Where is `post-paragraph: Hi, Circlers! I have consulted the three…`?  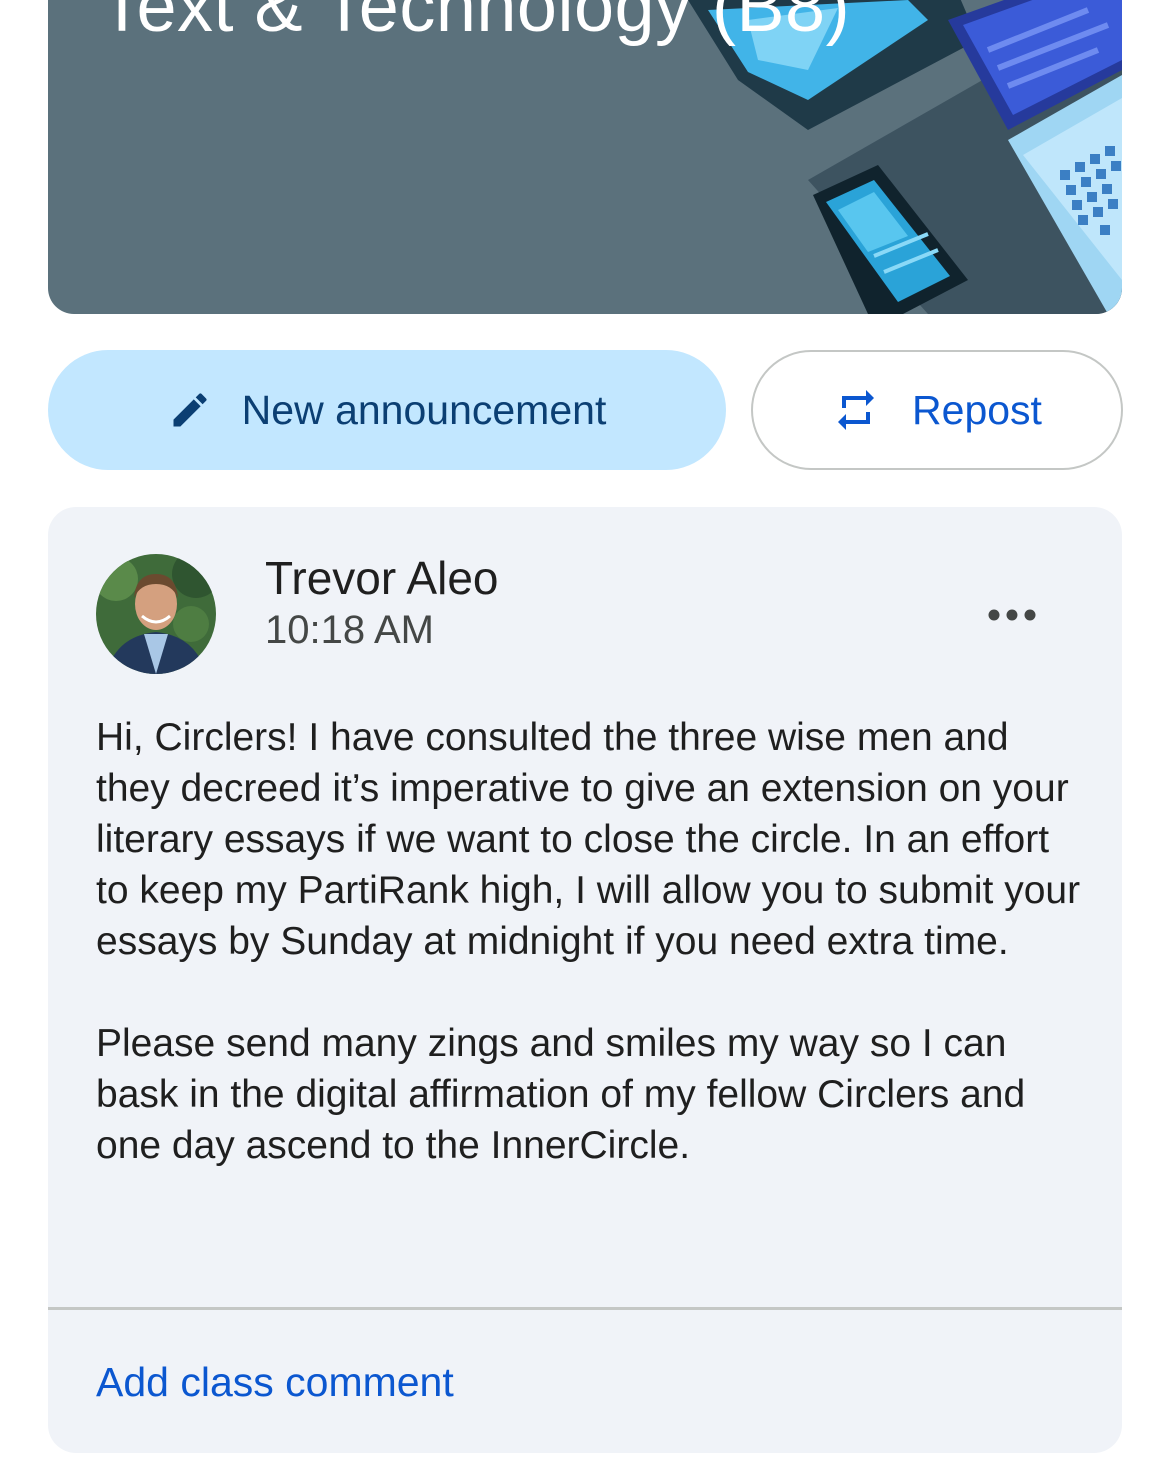 post-paragraph: Hi, Circlers! I have consulted the three… is located at coordinates (588, 839).